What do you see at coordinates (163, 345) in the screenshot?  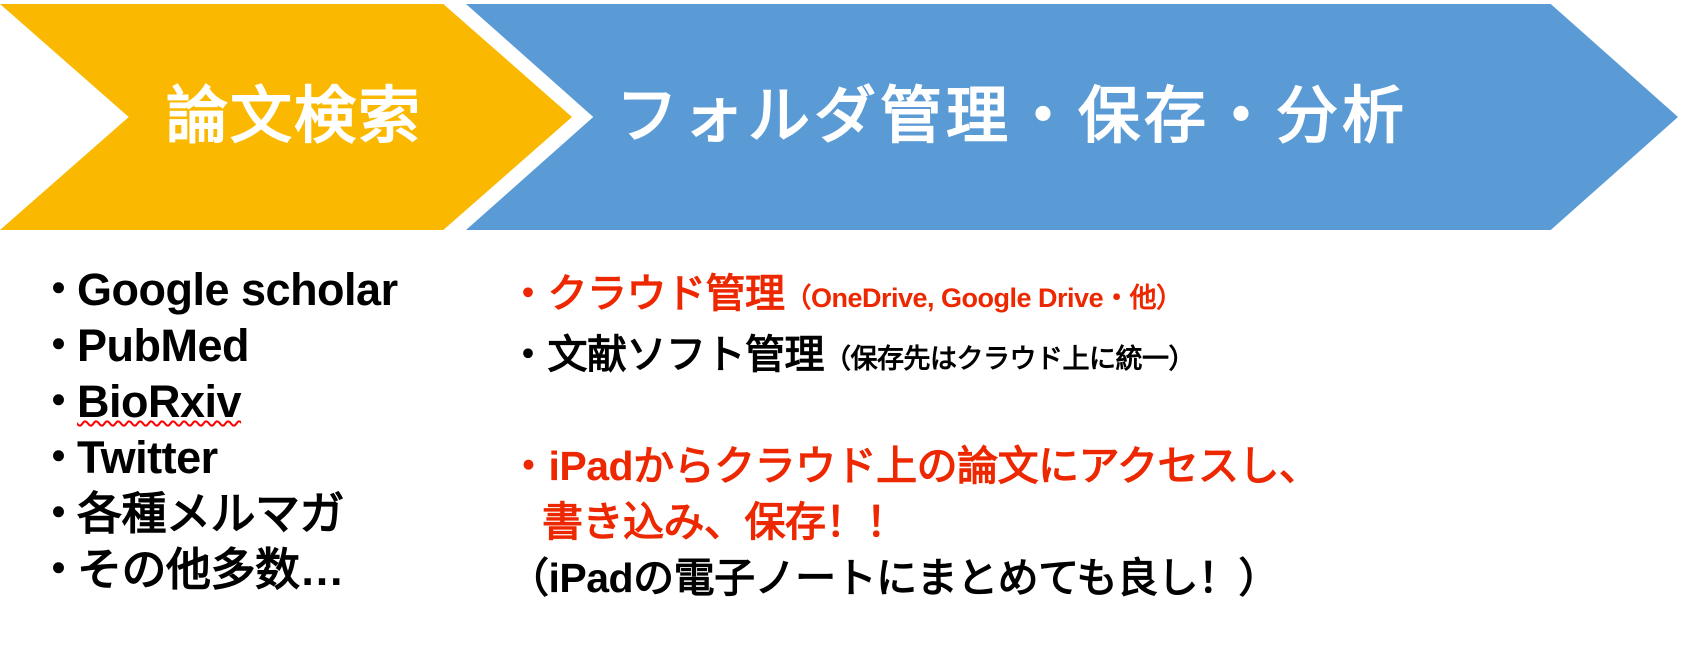 I see `list-item-label: PubMed` at bounding box center [163, 345].